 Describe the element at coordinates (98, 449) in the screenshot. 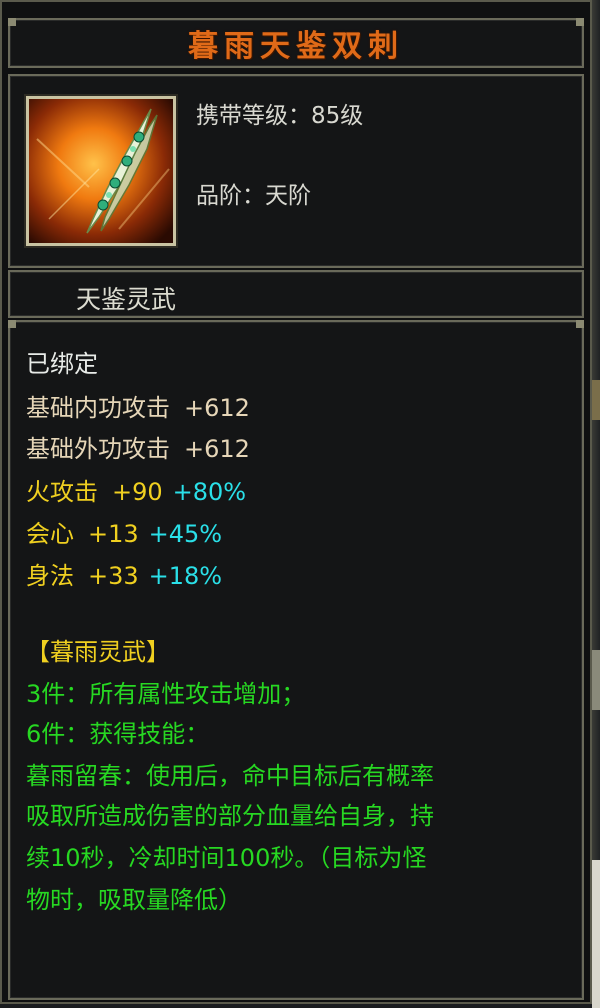

I see `stat-label: 基础外功攻击` at that location.